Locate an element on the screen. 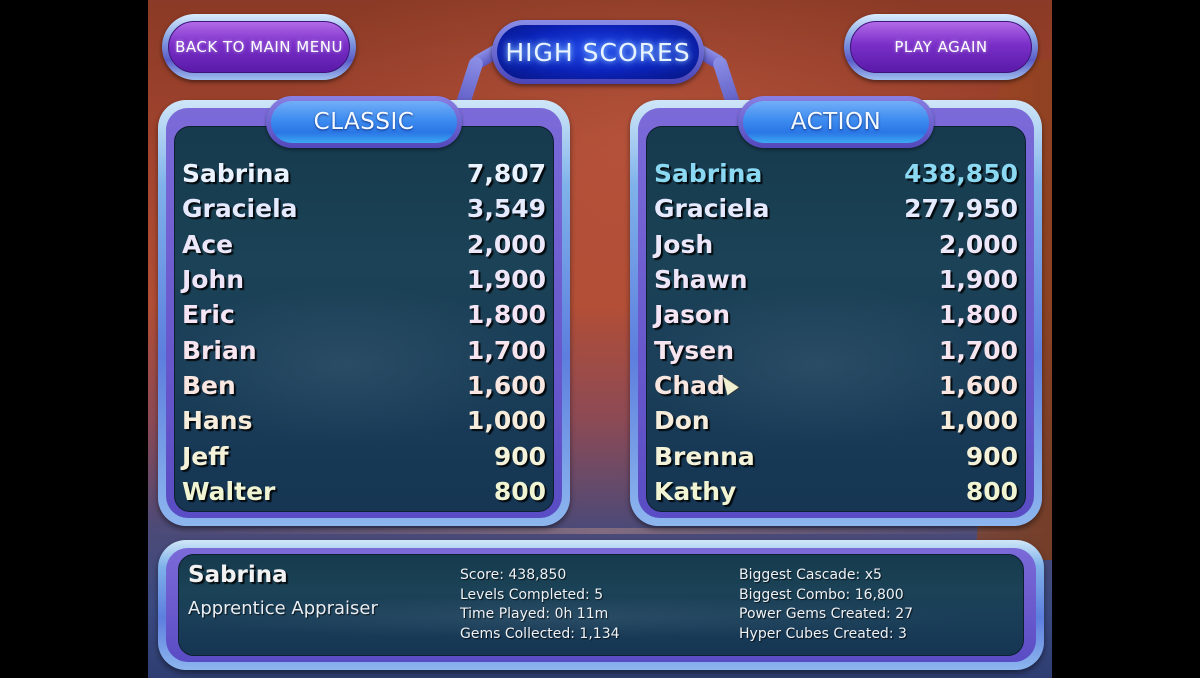 Image resolution: width=1200 pixels, height=678 pixels. player-name: Chad is located at coordinates (689, 385).